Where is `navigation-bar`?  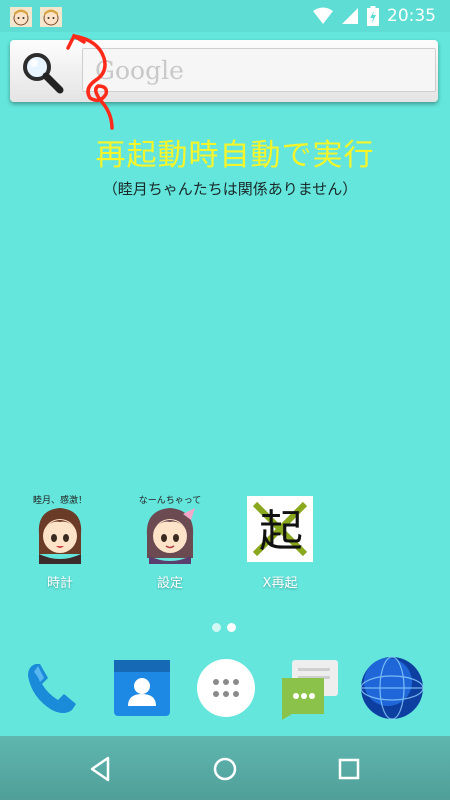
navigation-bar is located at coordinates (225, 768).